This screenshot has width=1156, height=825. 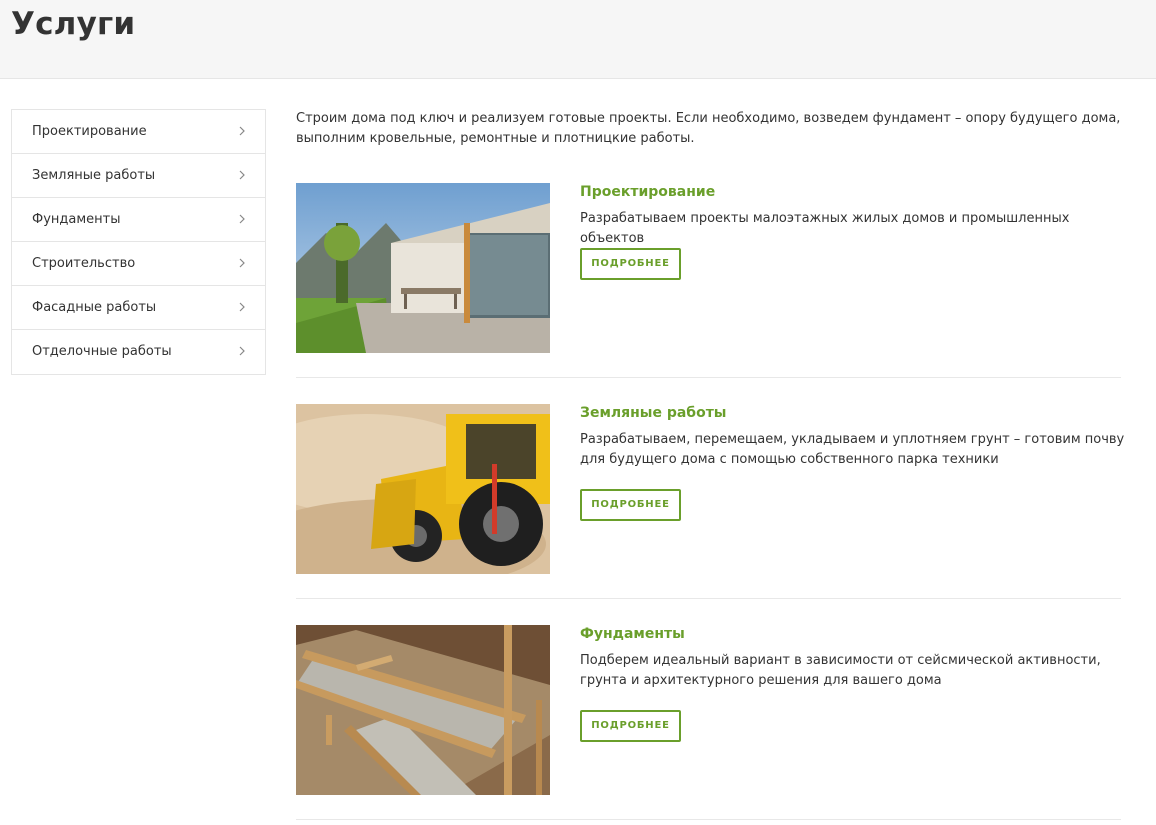 I want to click on service-title: Земляные работы, so click(x=653, y=413).